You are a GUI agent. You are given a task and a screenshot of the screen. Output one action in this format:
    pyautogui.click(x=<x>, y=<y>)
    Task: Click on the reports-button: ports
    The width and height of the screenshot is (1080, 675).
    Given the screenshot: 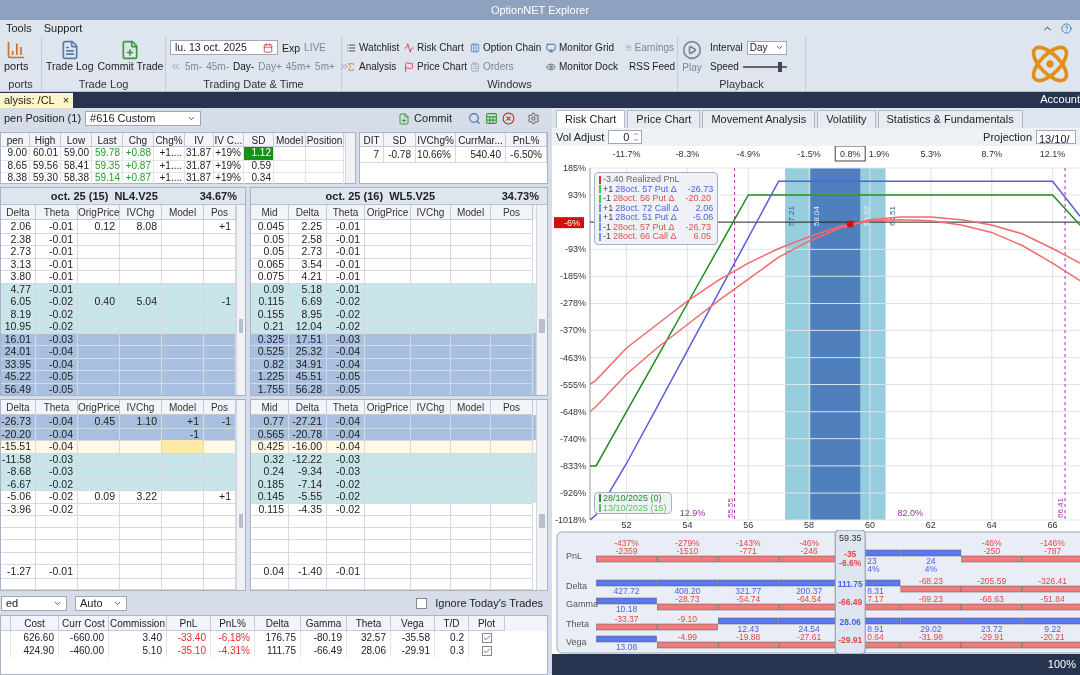 What is the action you would take?
    pyautogui.click(x=16, y=56)
    